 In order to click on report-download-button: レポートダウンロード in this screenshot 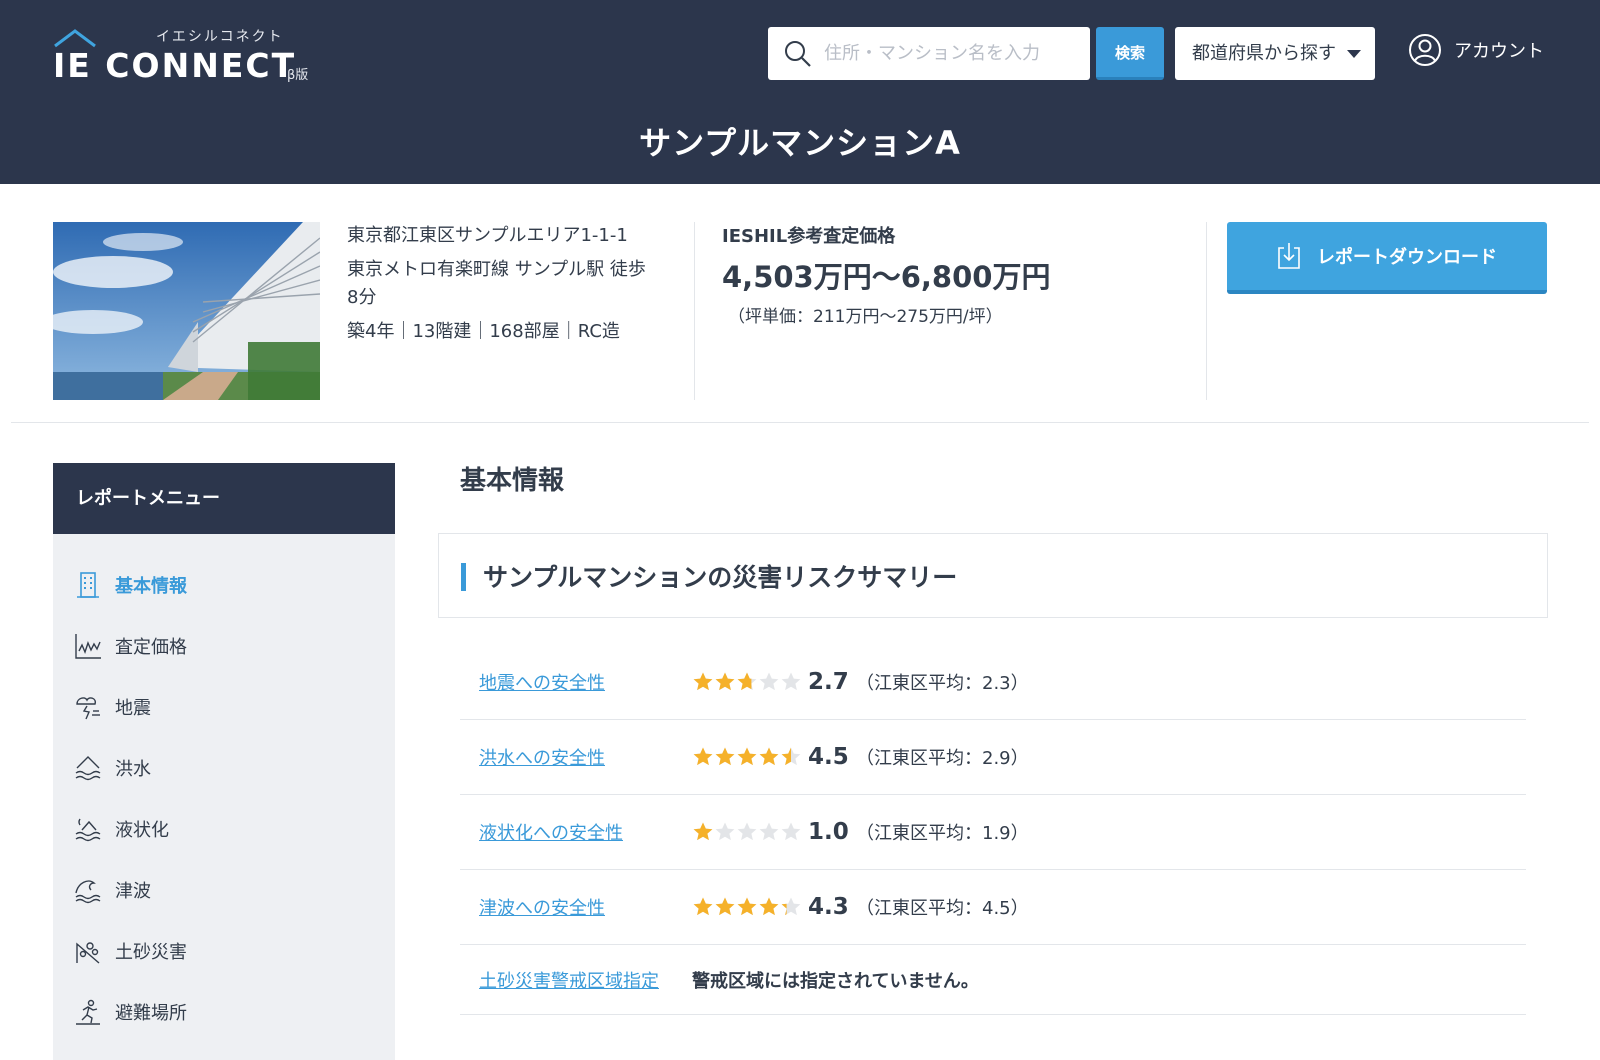, I will do `click(1387, 258)`.